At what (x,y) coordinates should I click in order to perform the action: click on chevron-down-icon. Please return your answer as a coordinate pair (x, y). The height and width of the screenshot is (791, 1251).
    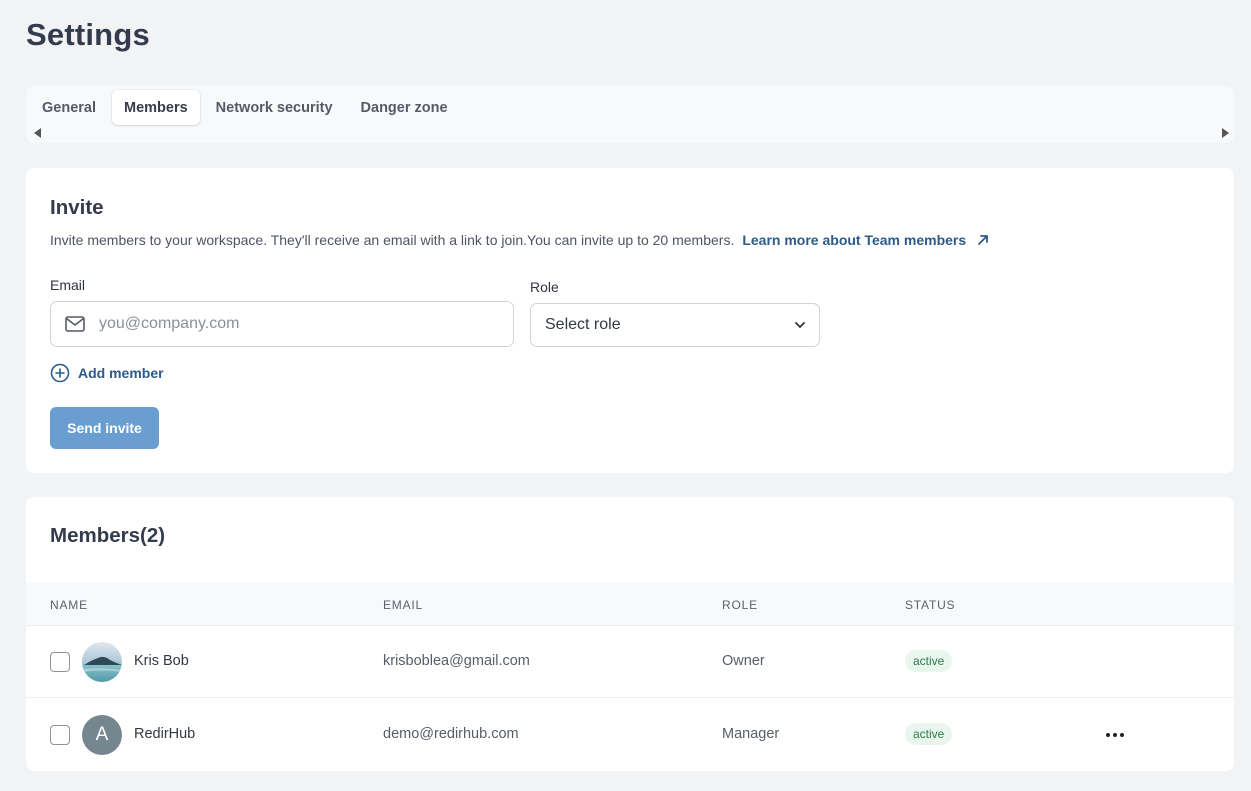
    Looking at the image, I should click on (800, 325).